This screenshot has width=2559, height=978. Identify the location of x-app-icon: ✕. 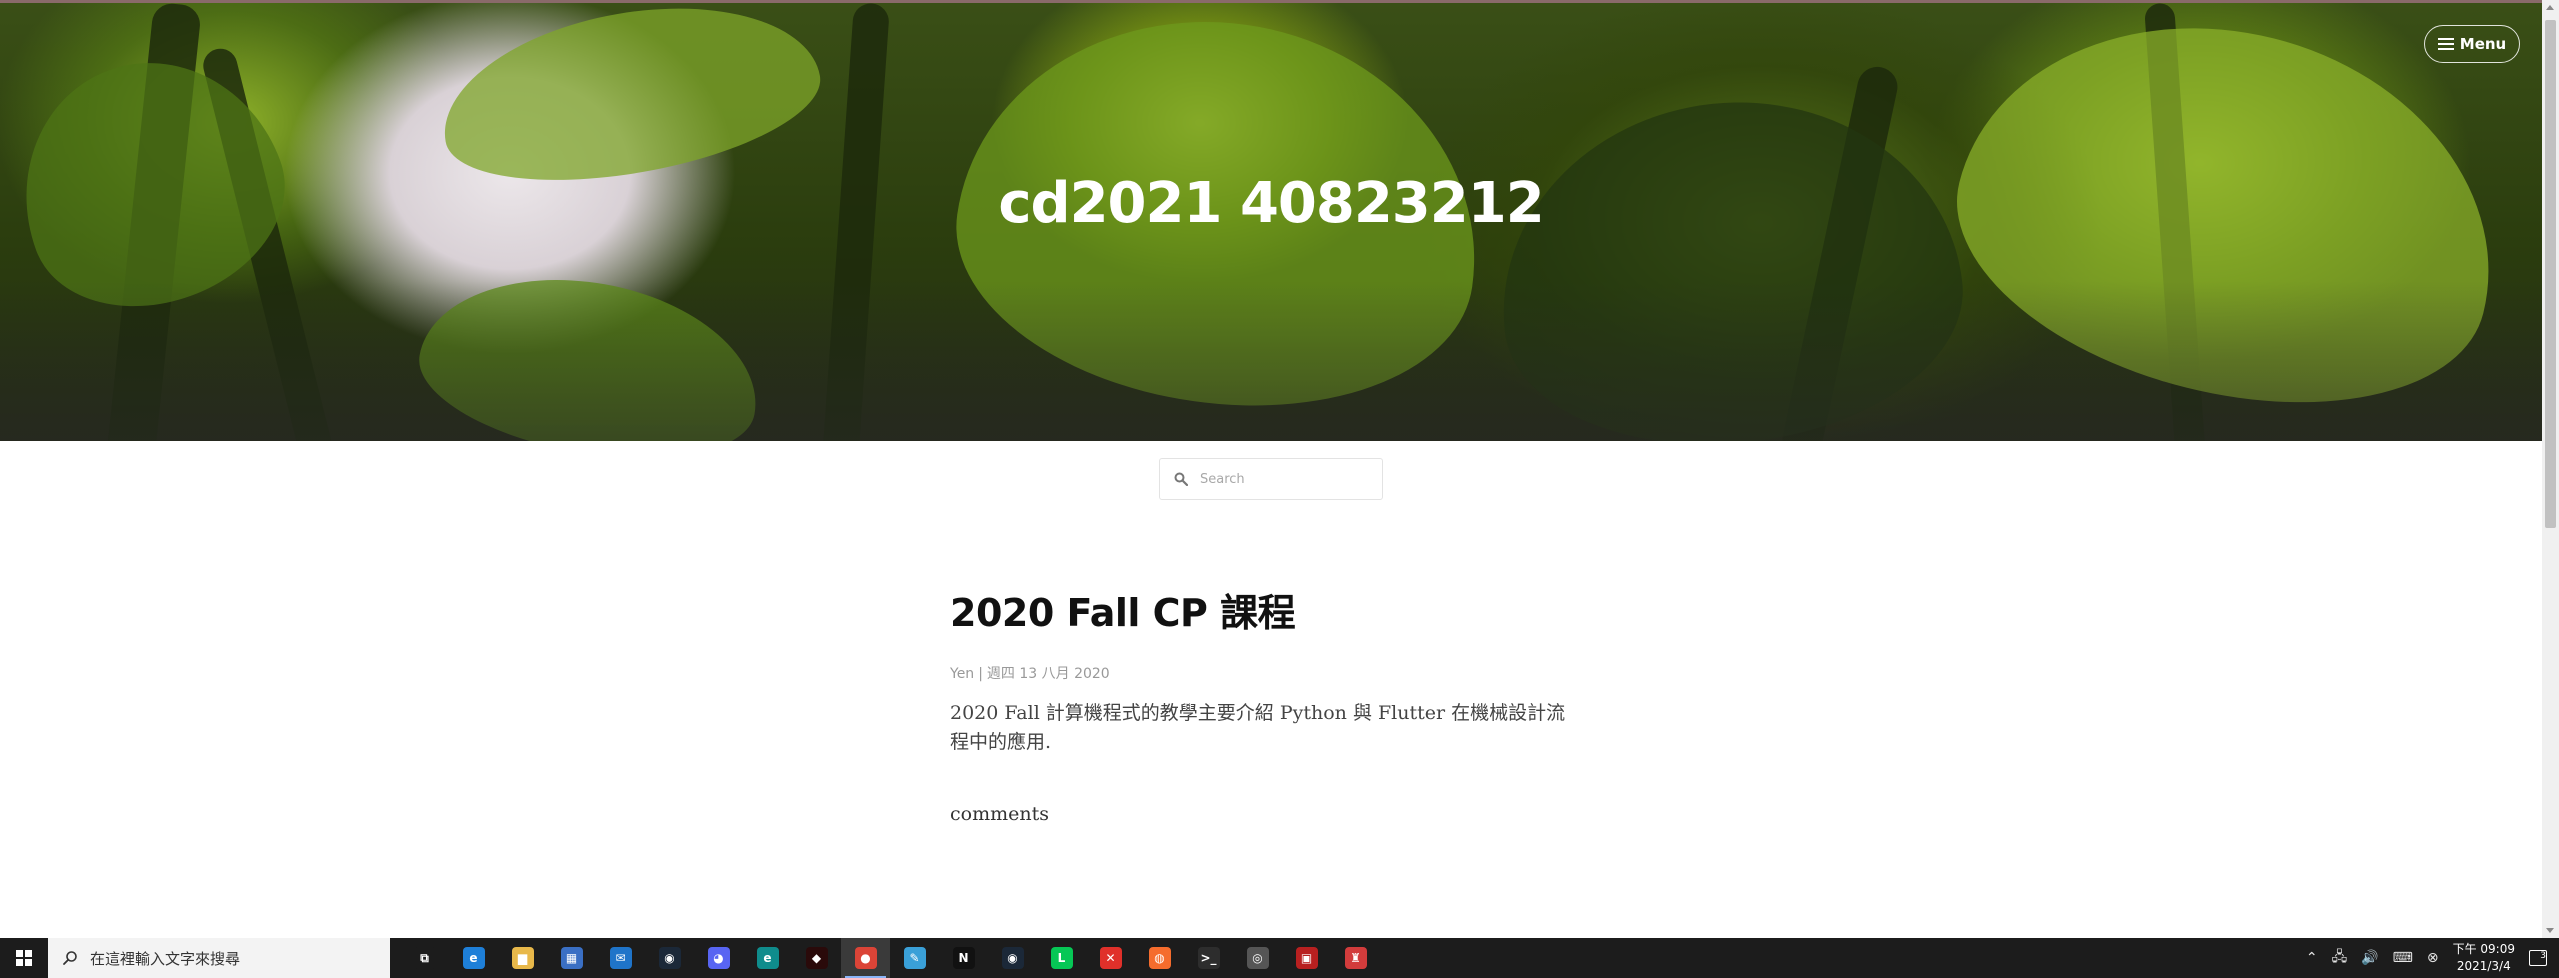
(1110, 958).